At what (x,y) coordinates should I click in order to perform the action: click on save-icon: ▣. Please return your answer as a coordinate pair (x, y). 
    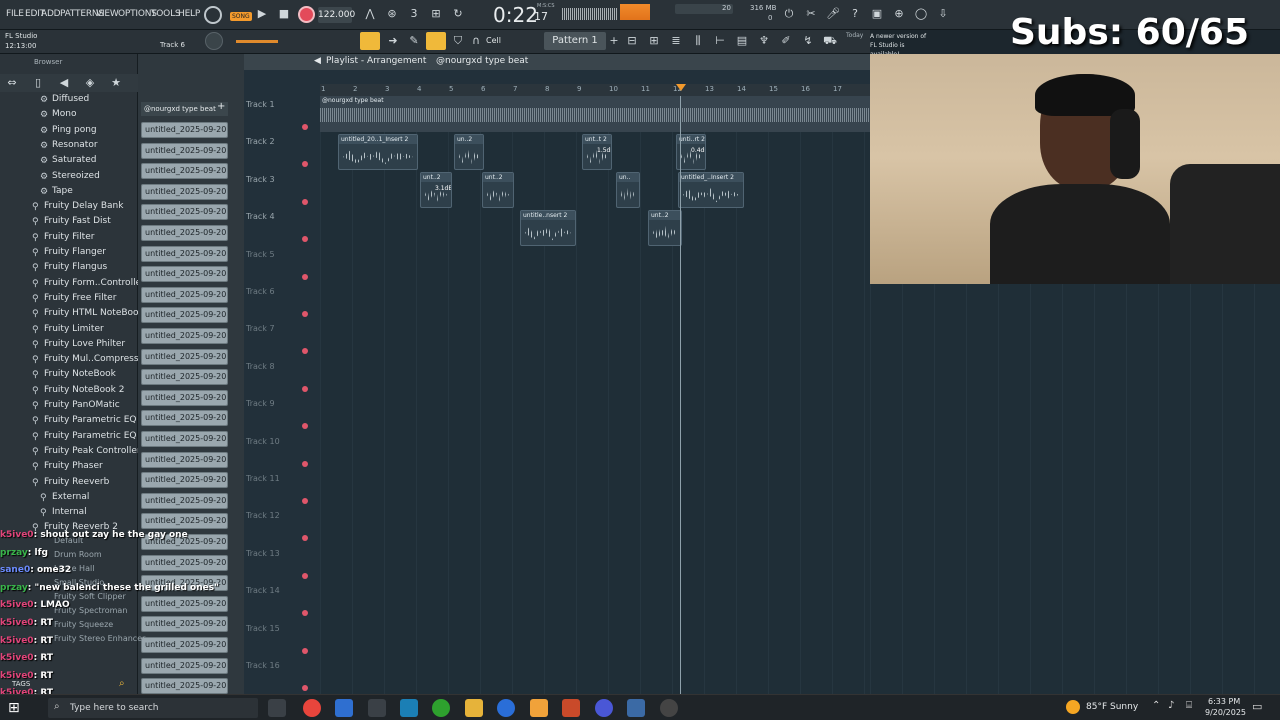
    Looking at the image, I should click on (877, 14).